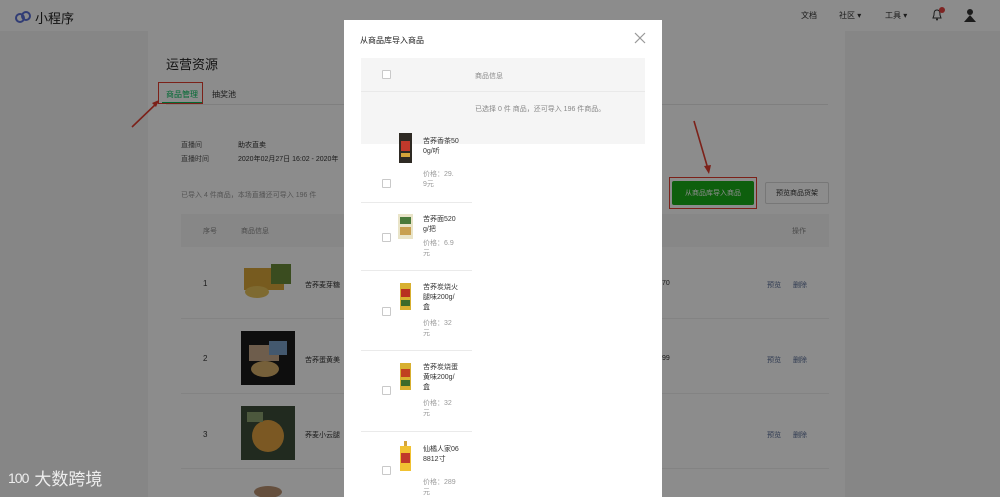 The width and height of the screenshot is (1000, 497). What do you see at coordinates (386, 74) in the screenshot?
I see `select-all-checkbox` at bounding box center [386, 74].